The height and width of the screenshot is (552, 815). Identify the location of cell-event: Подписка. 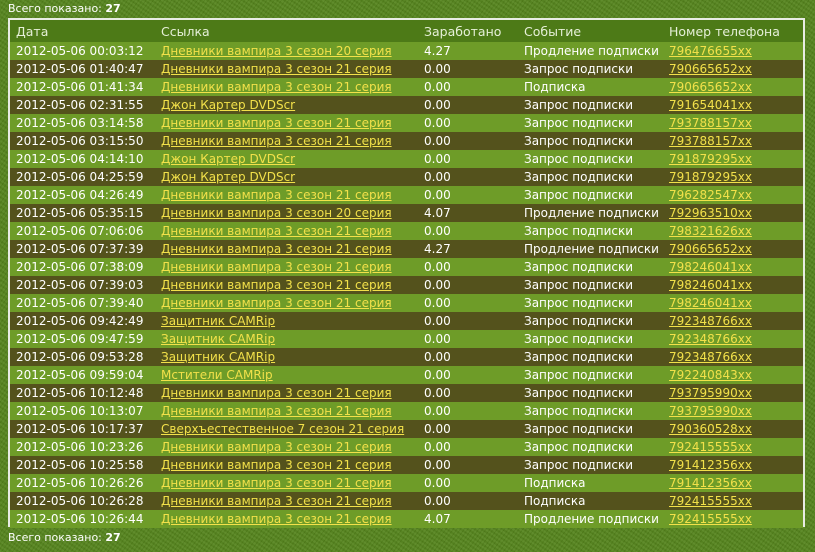
(590, 87).